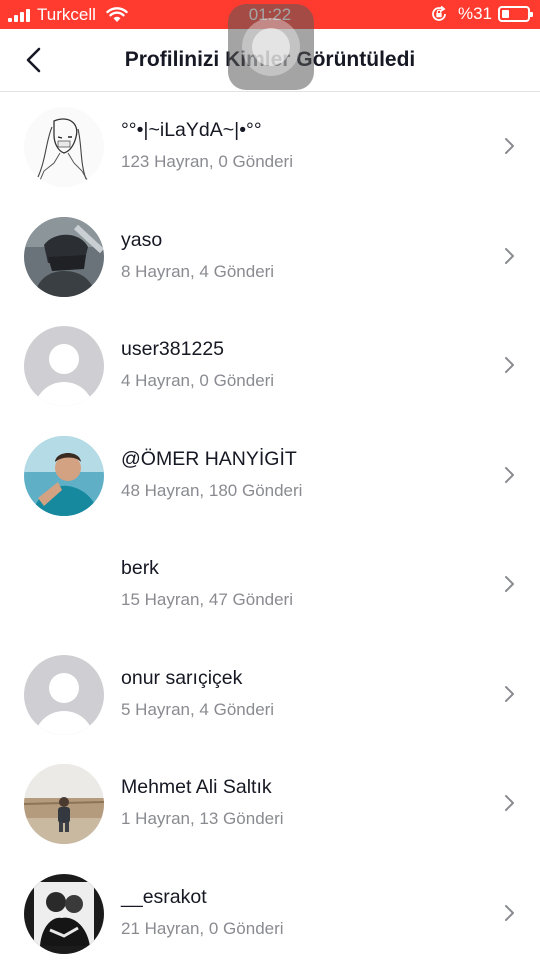 The width and height of the screenshot is (540, 960). What do you see at coordinates (182, 677) in the screenshot?
I see `viewer-name: onur sarıçiçek` at bounding box center [182, 677].